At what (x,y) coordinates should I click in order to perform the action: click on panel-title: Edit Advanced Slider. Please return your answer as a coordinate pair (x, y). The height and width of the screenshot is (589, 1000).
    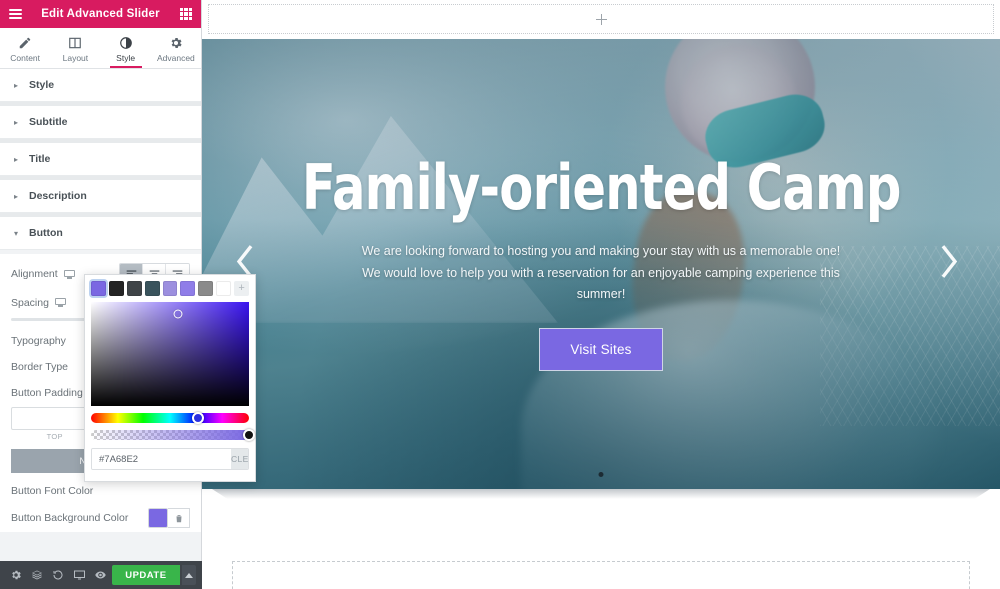
    Looking at the image, I should click on (100, 14).